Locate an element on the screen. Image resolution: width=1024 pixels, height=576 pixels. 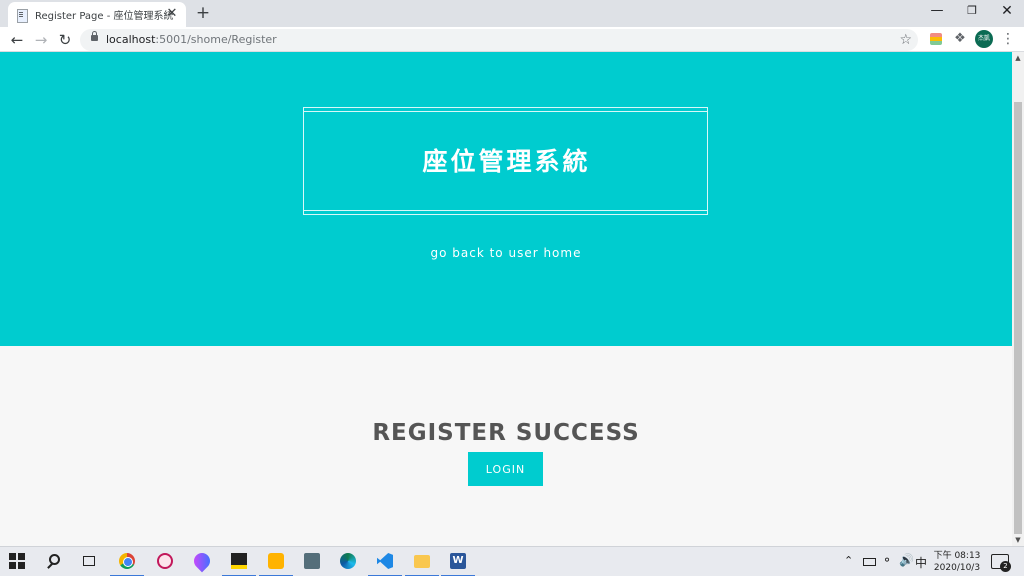
back-arrow-icon: ← is located at coordinates (17, 40).